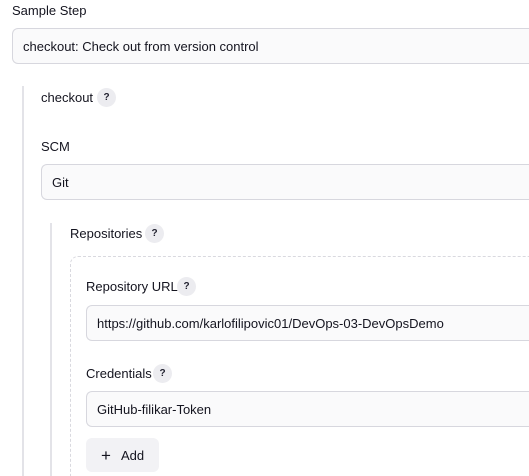 The image size is (529, 476). What do you see at coordinates (270, 46) in the screenshot?
I see `sample-step-select: checkout: Check out from version control` at bounding box center [270, 46].